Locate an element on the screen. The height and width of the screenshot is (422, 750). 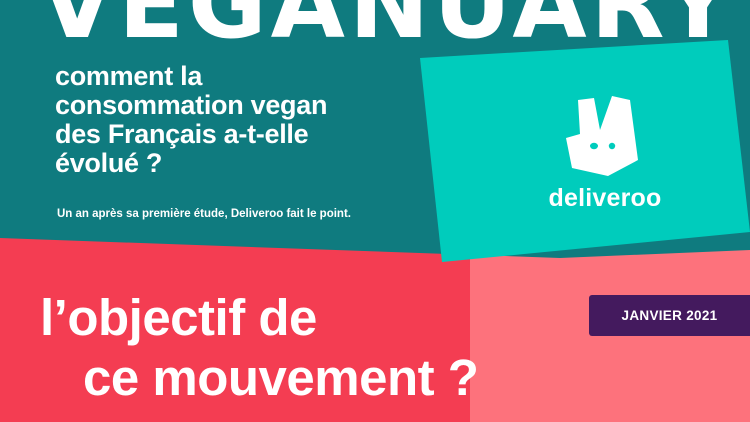
question-line: ce mouvement ? is located at coordinates (281, 377).